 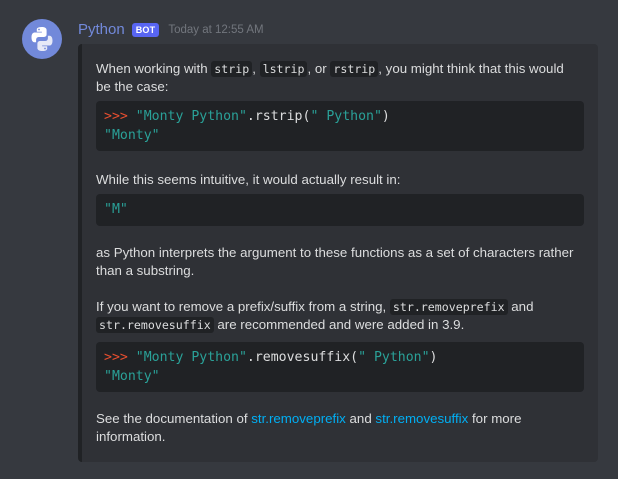 I want to click on inline-code: strip, so click(x=232, y=69).